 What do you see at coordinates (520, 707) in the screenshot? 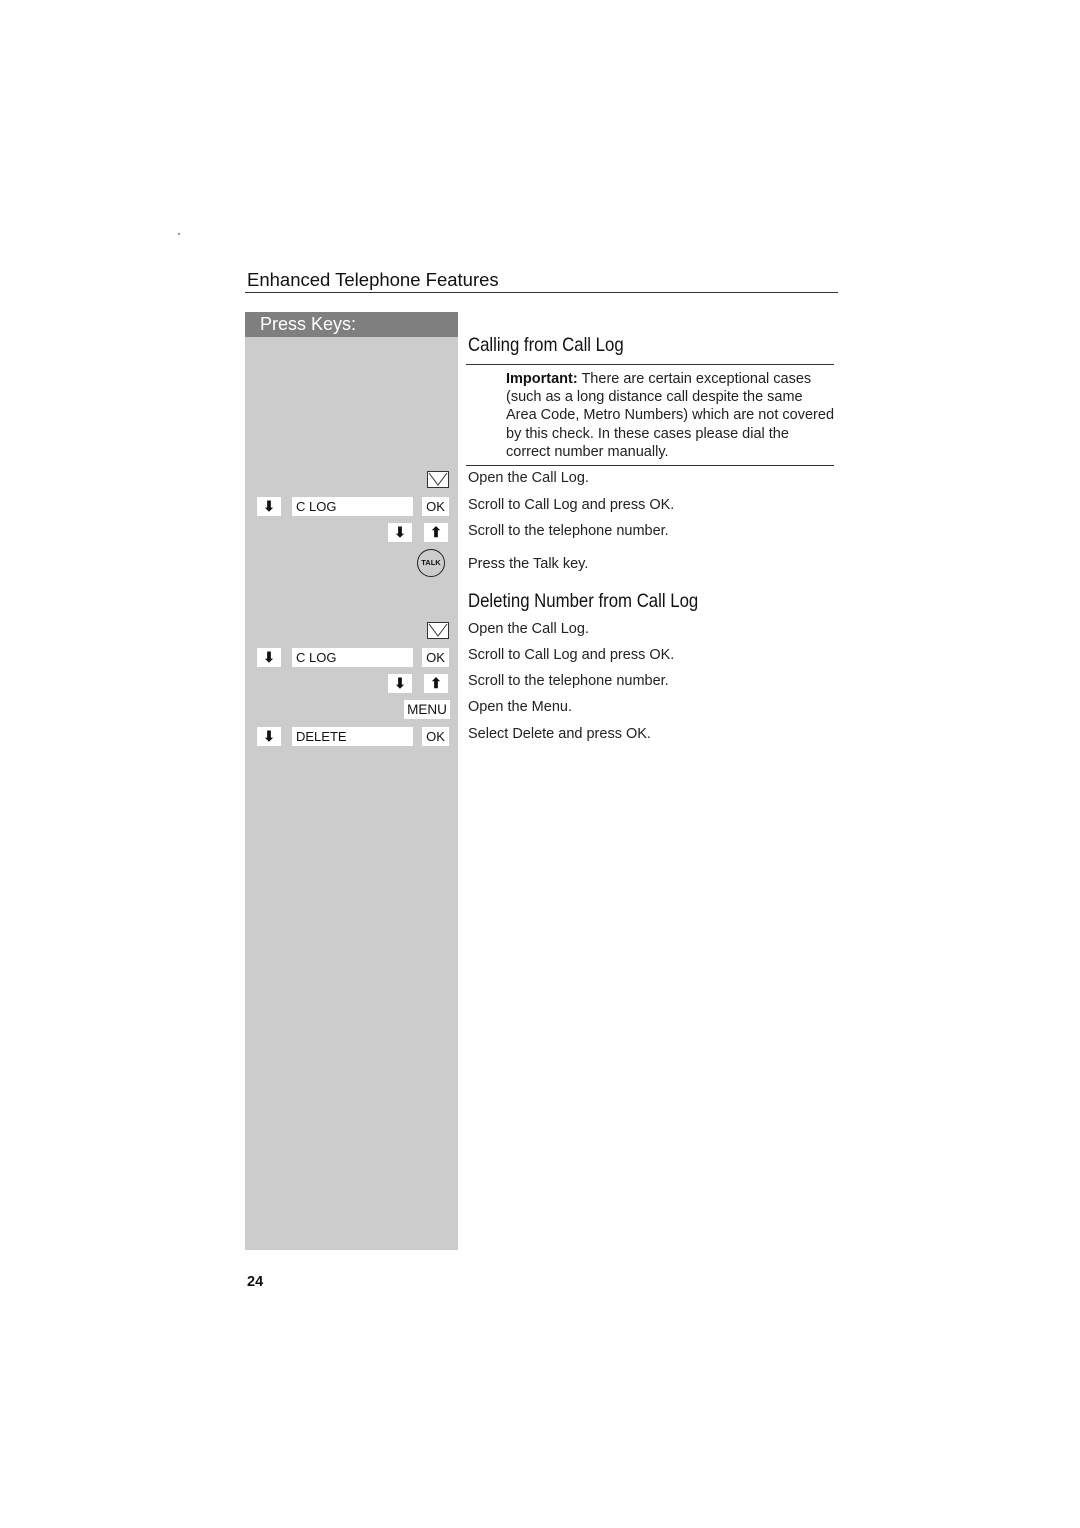
I see `deleting-step-4: Open the Menu.` at bounding box center [520, 707].